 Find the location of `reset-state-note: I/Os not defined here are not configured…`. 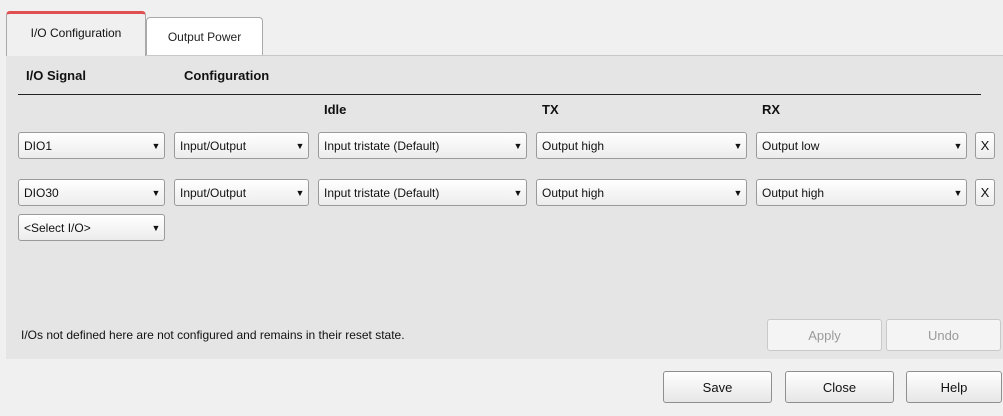

reset-state-note: I/Os not defined here are not configured… is located at coordinates (213, 335).